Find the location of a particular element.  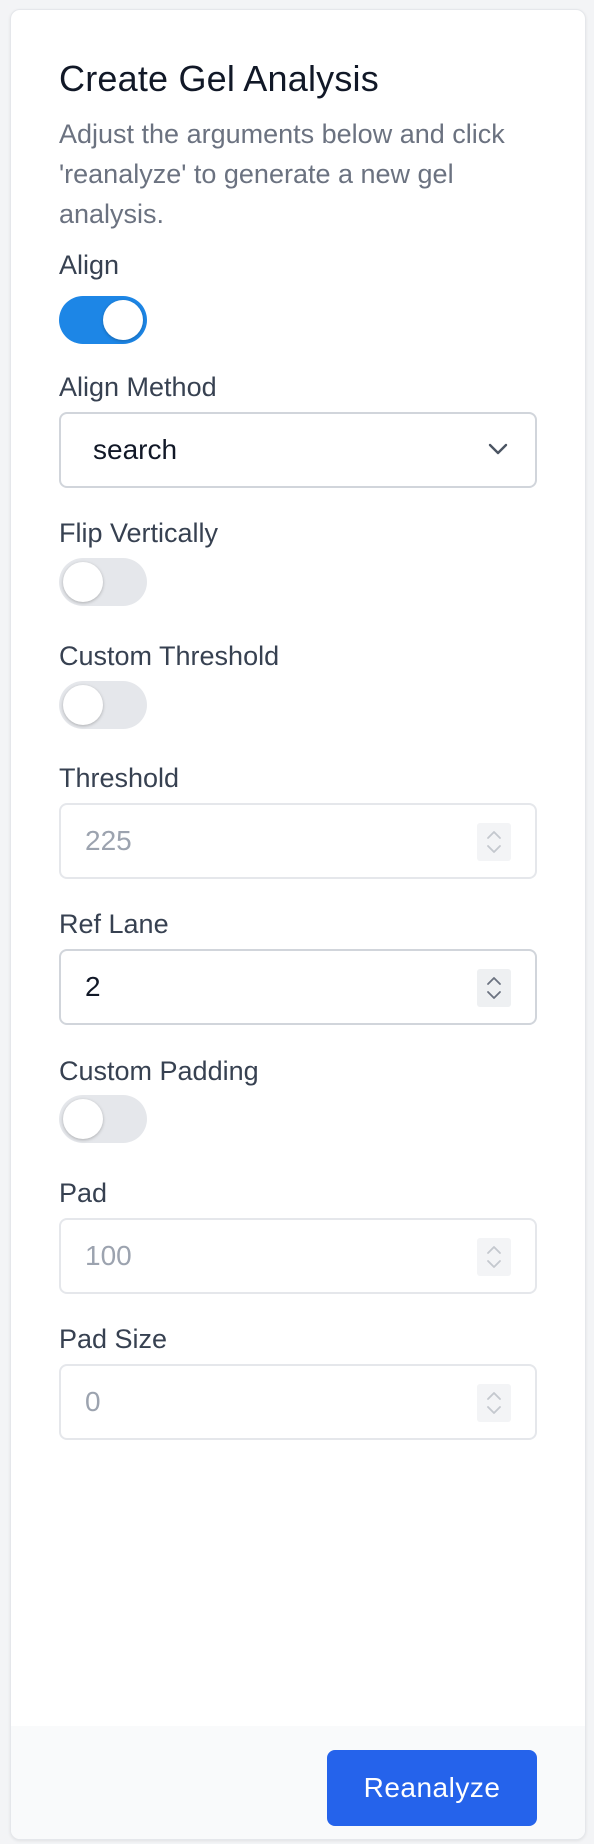

chevron-down-icon is located at coordinates (498, 449).